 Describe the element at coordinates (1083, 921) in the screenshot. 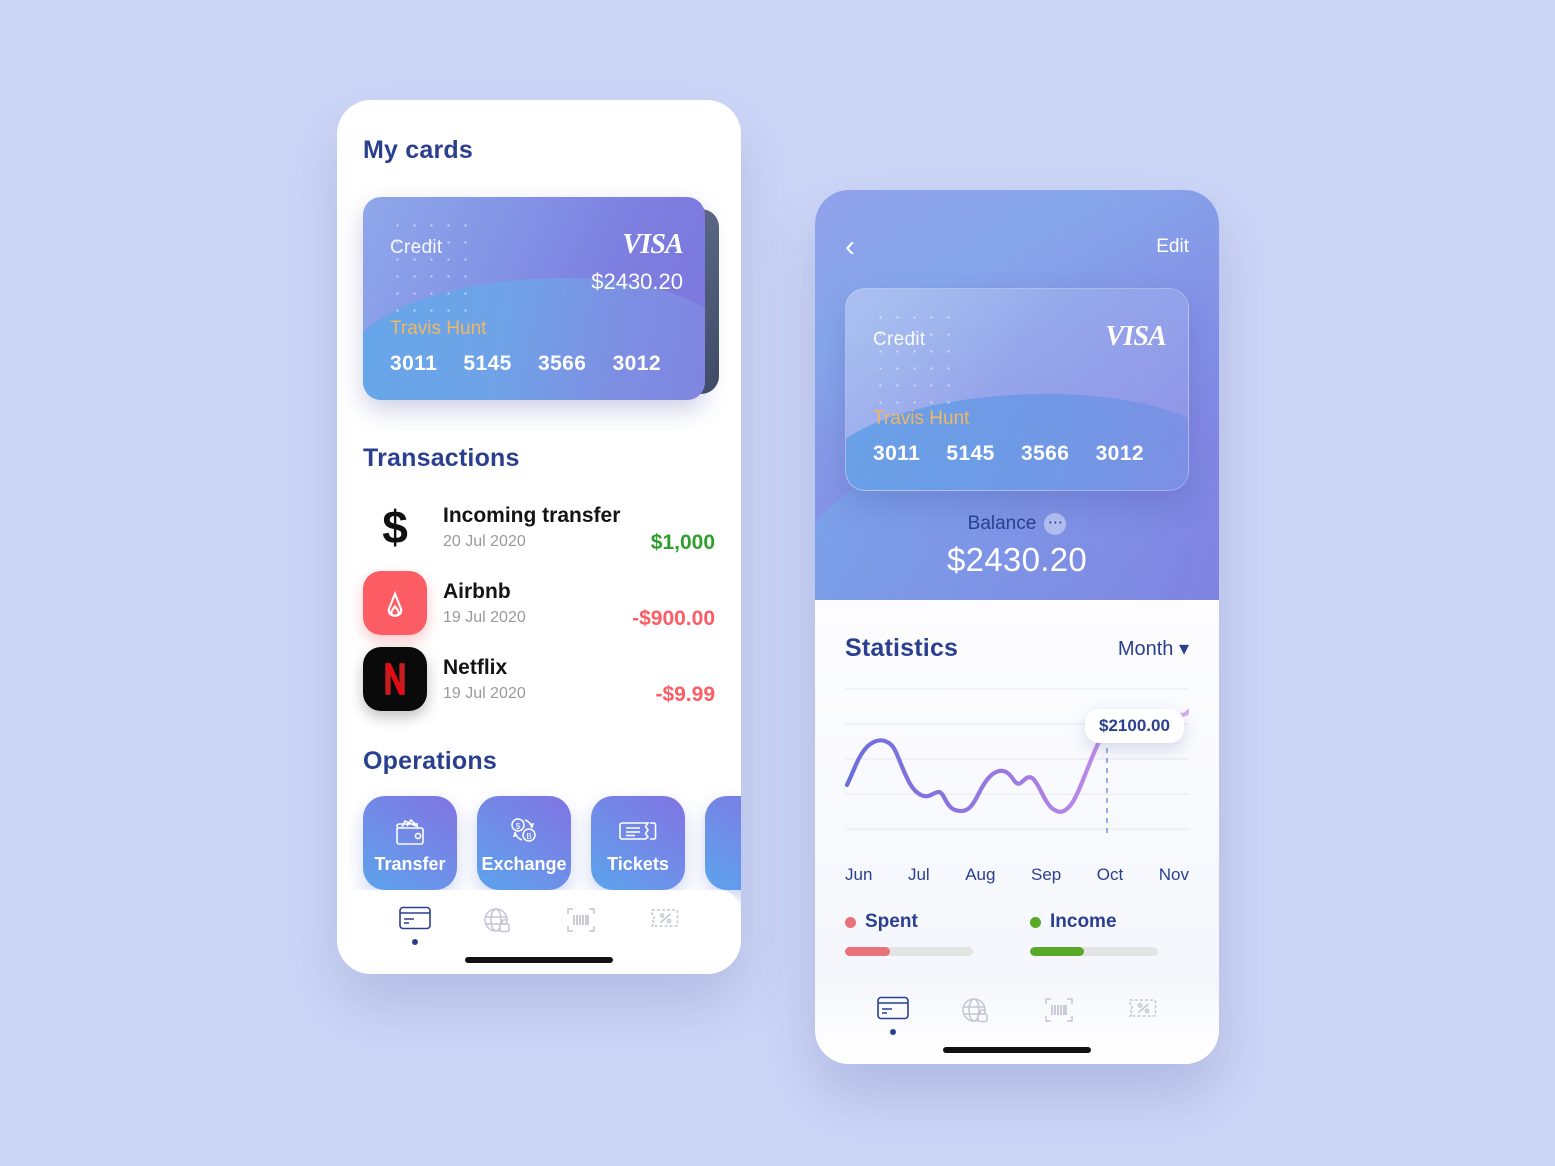

I see `legend-label: Income` at that location.